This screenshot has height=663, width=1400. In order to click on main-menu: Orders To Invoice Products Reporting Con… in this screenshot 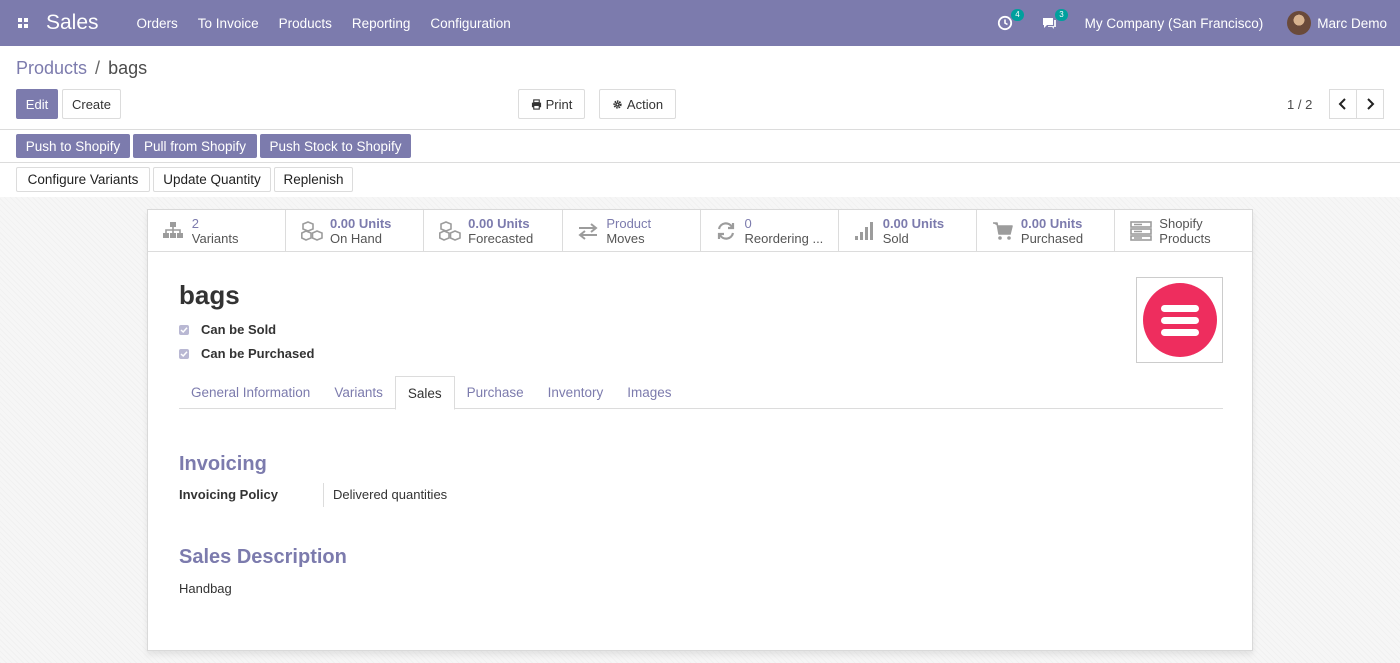, I will do `click(334, 23)`.